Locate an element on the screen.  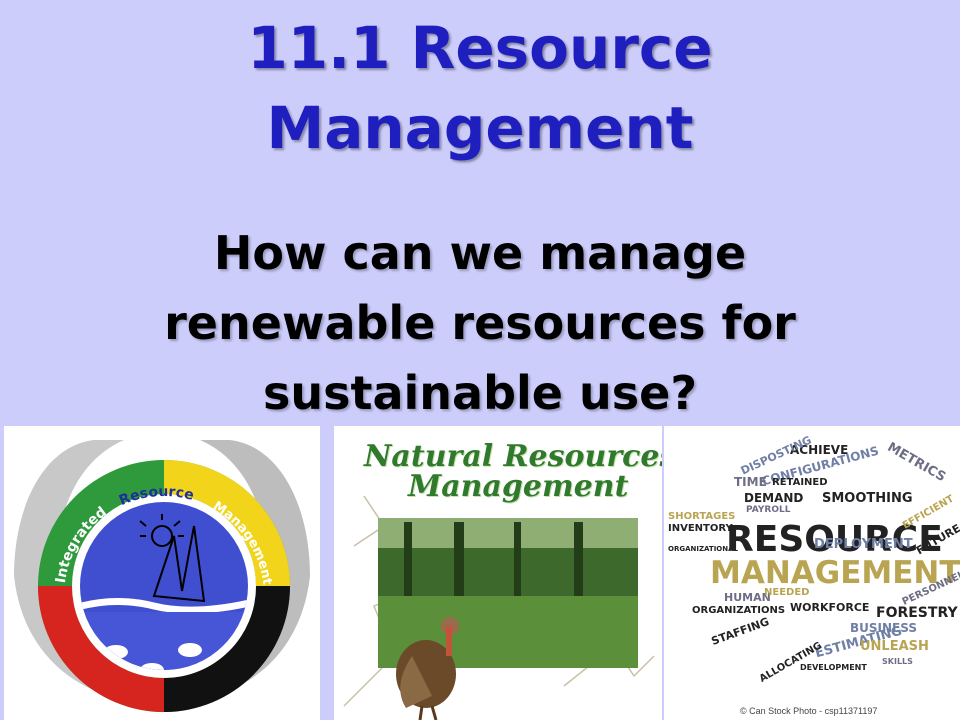
wc-retained: RETAINED is located at coordinates (800, 482).